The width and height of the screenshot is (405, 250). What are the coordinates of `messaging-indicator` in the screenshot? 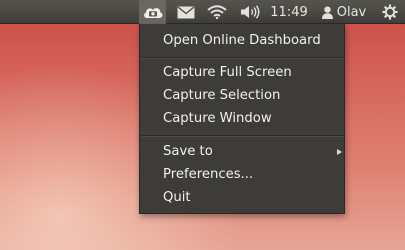 It's located at (186, 12).